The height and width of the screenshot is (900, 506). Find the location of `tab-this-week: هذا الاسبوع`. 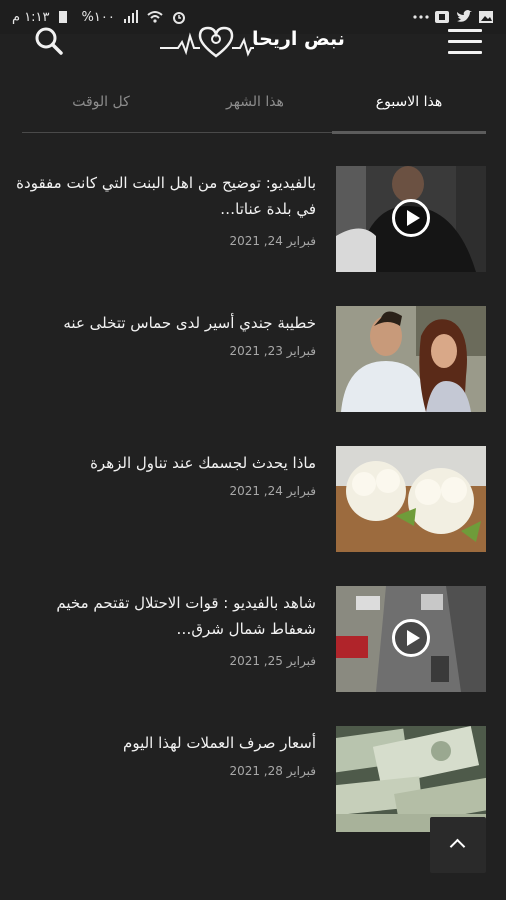

tab-this-week: هذا الاسبوع is located at coordinates (409, 109).